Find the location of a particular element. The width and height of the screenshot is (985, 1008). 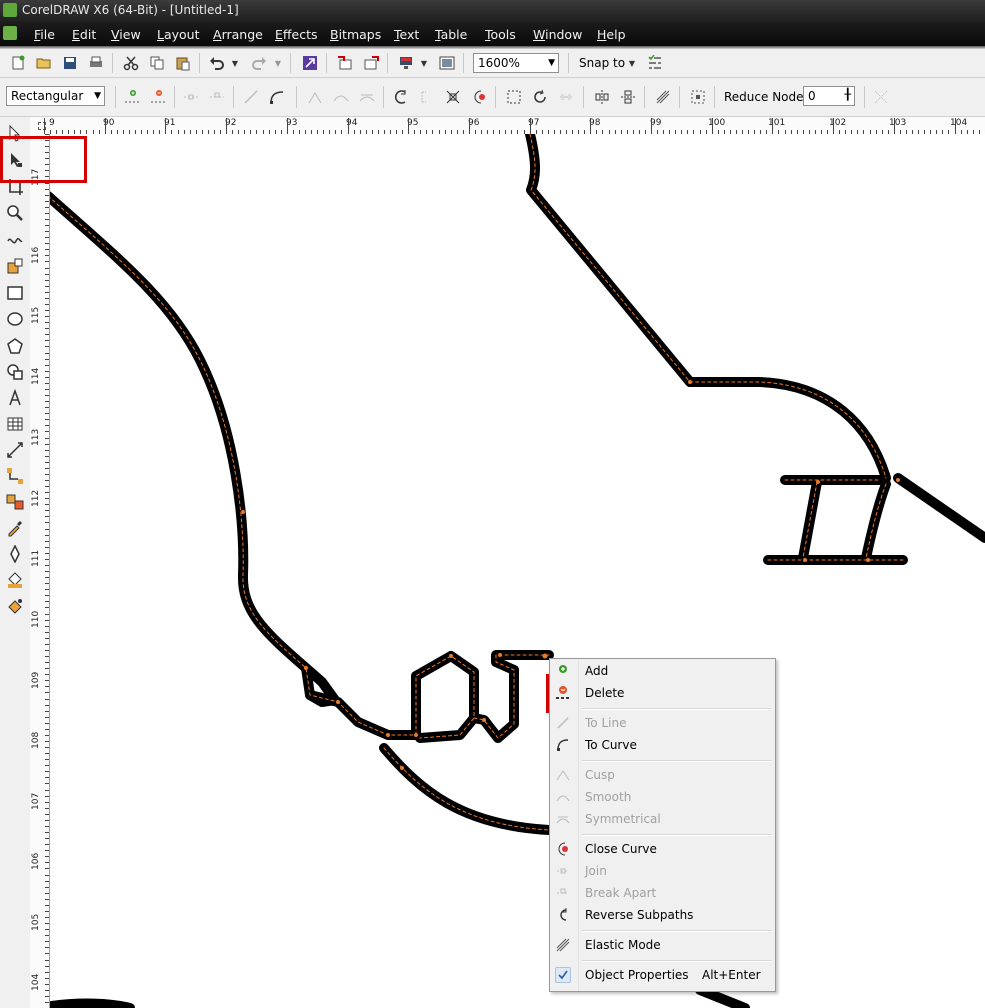

break-curve-icon is located at coordinates (217, 97).